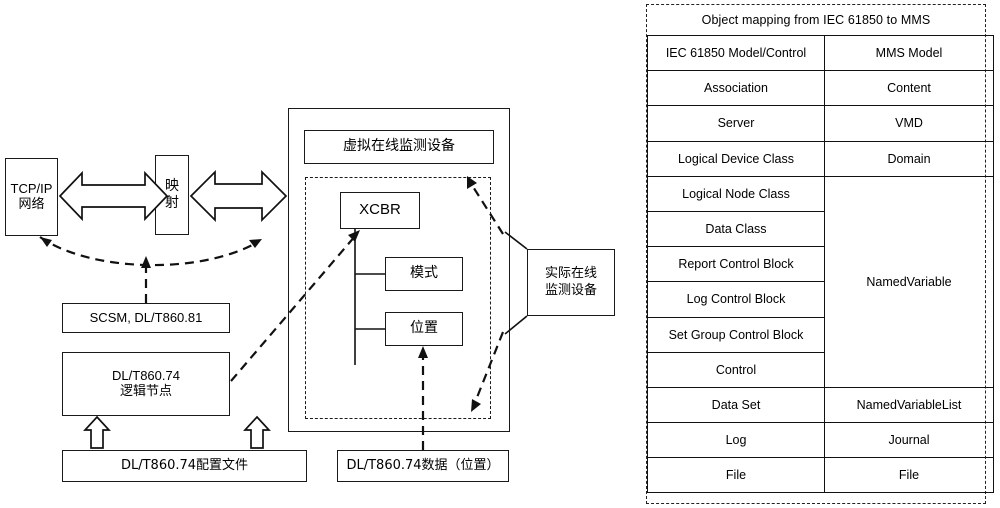  I want to click on table-header-row: IEC 61850 Model/Control MMS Model, so click(820, 53).